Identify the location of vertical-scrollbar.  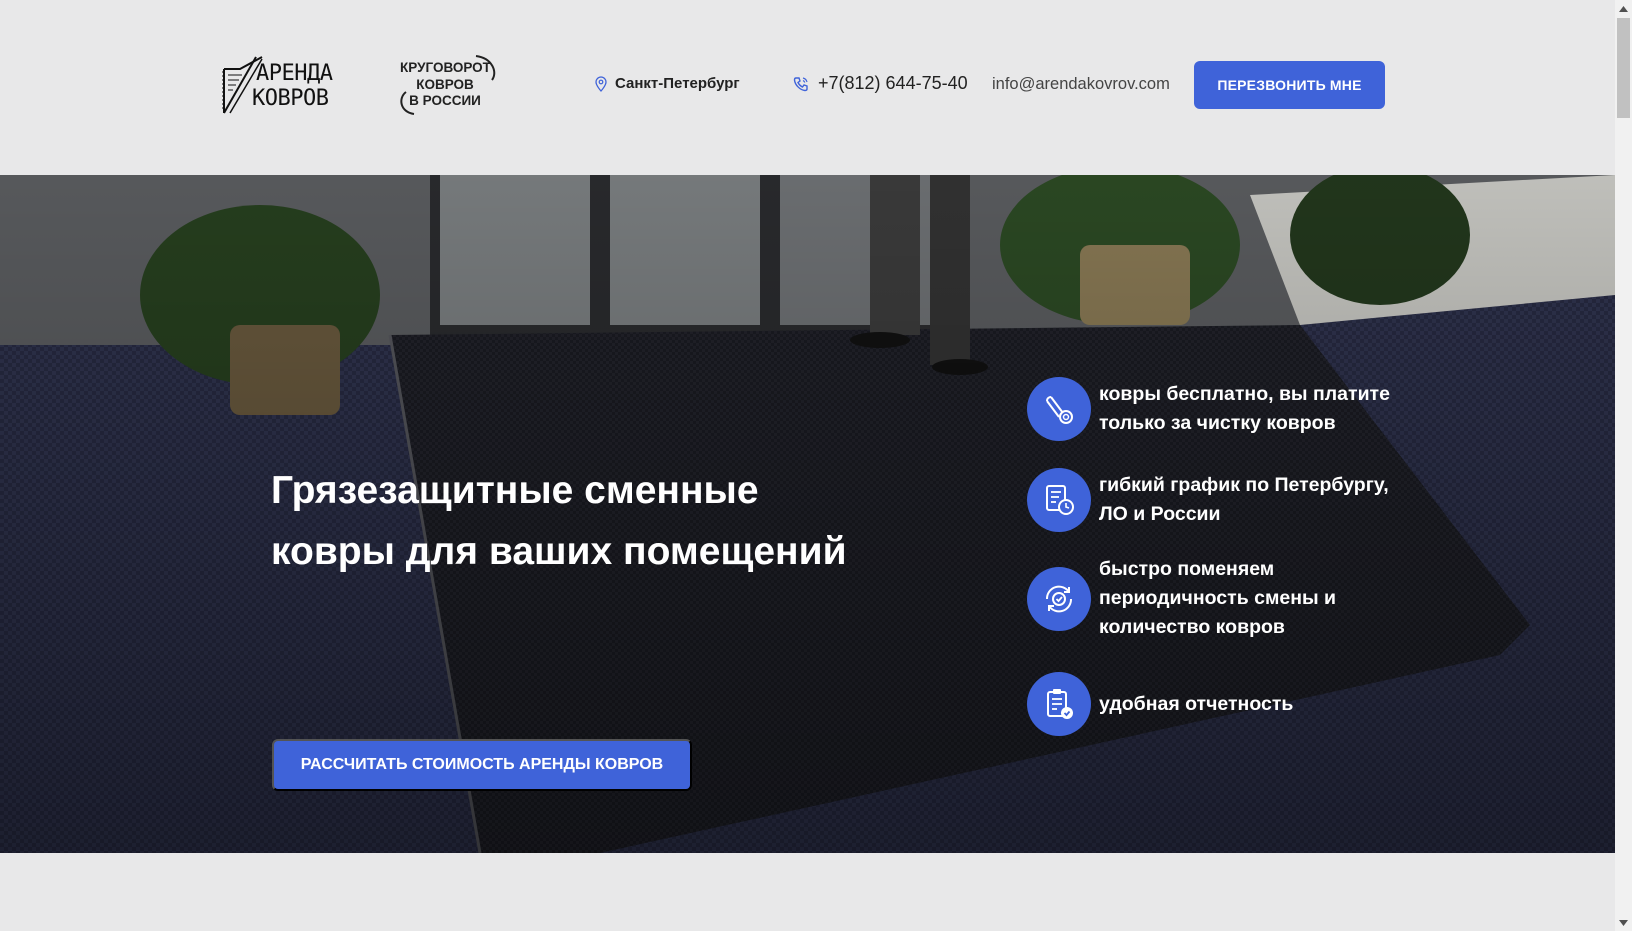
(1623, 465).